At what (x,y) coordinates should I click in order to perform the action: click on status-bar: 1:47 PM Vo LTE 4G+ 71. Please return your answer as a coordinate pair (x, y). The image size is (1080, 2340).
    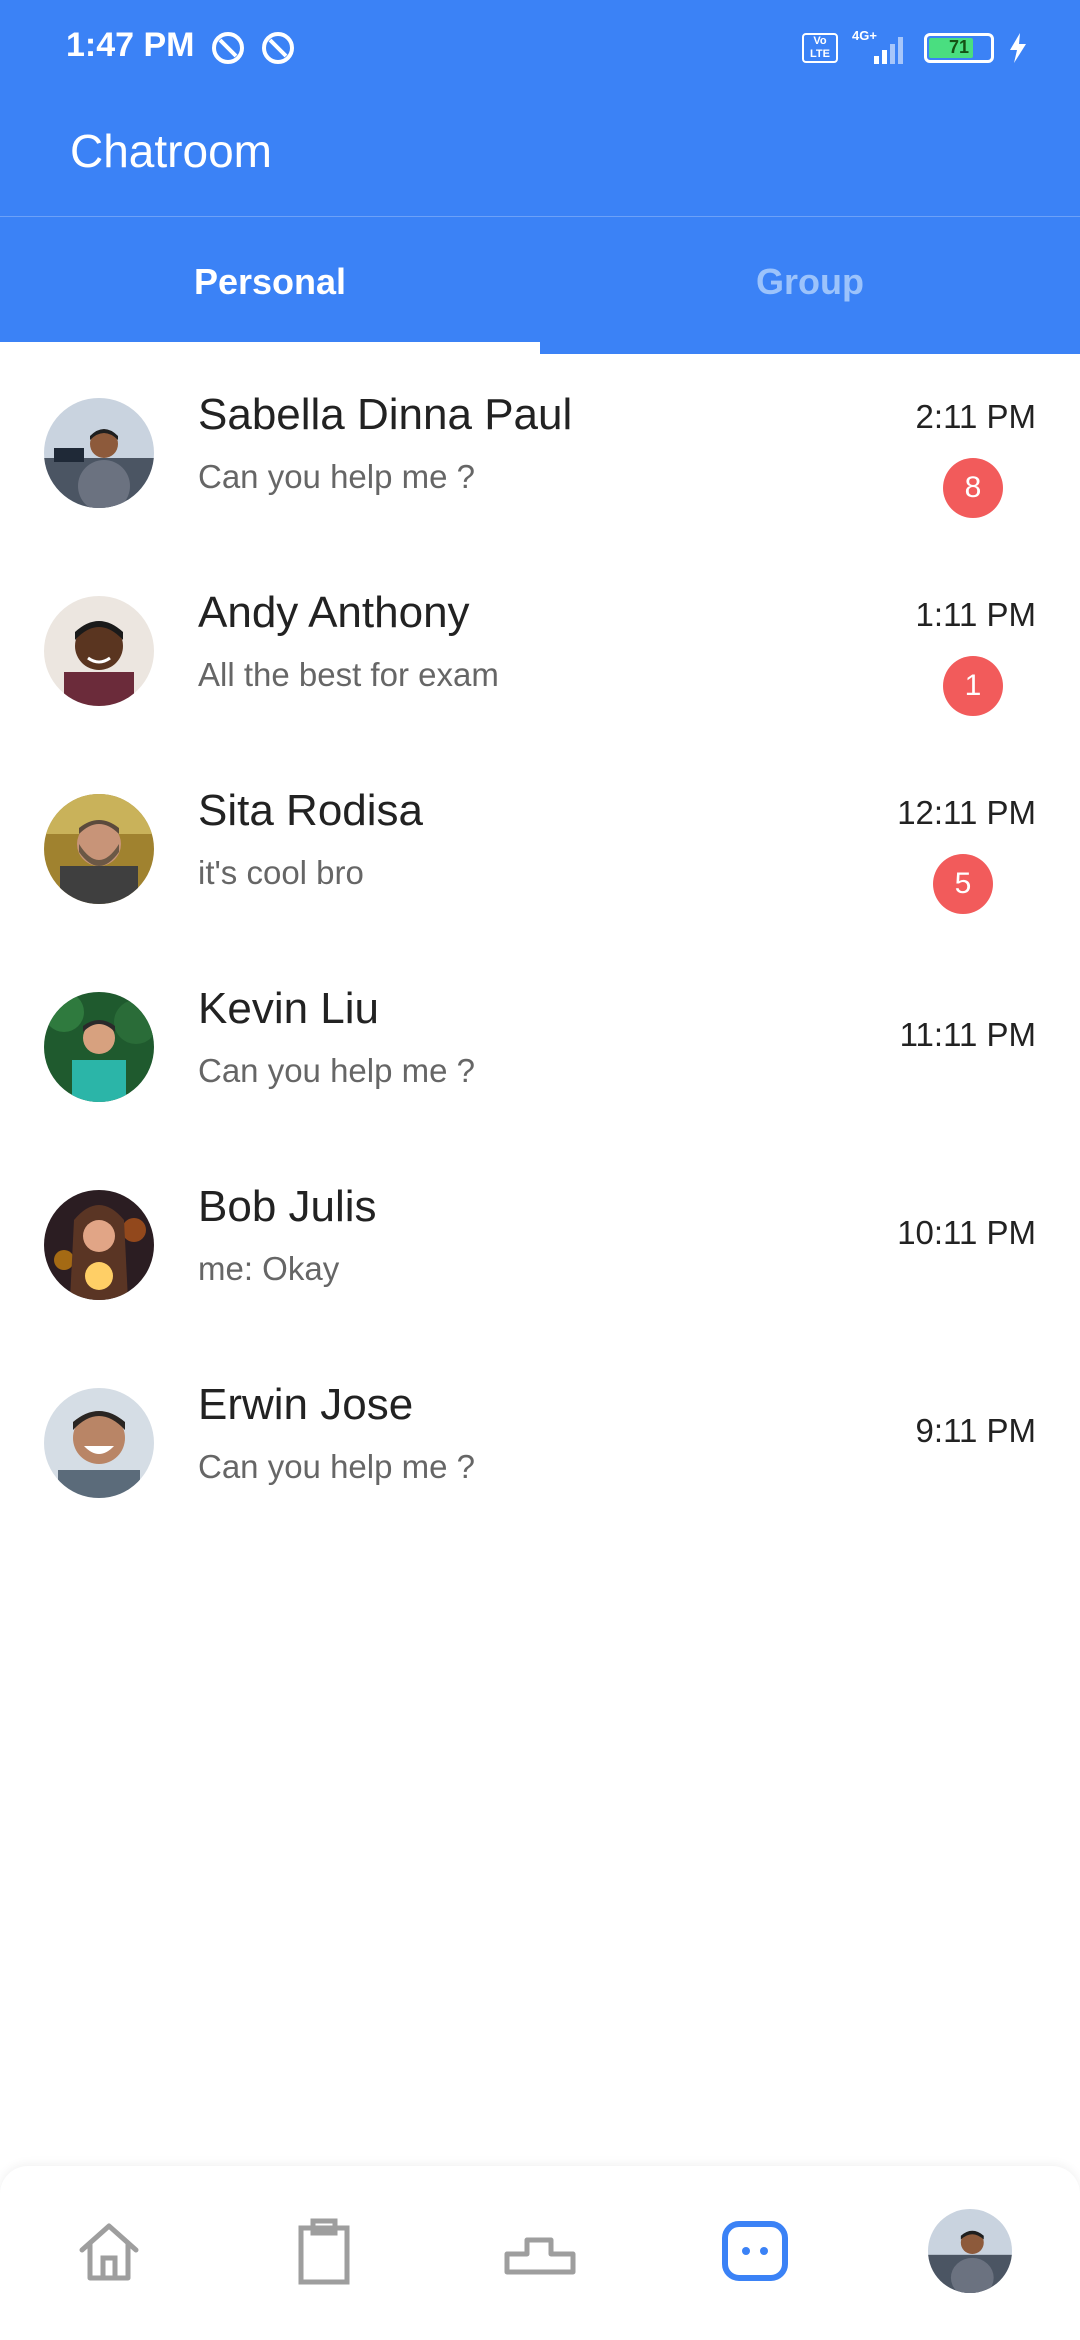
    Looking at the image, I should click on (540, 50).